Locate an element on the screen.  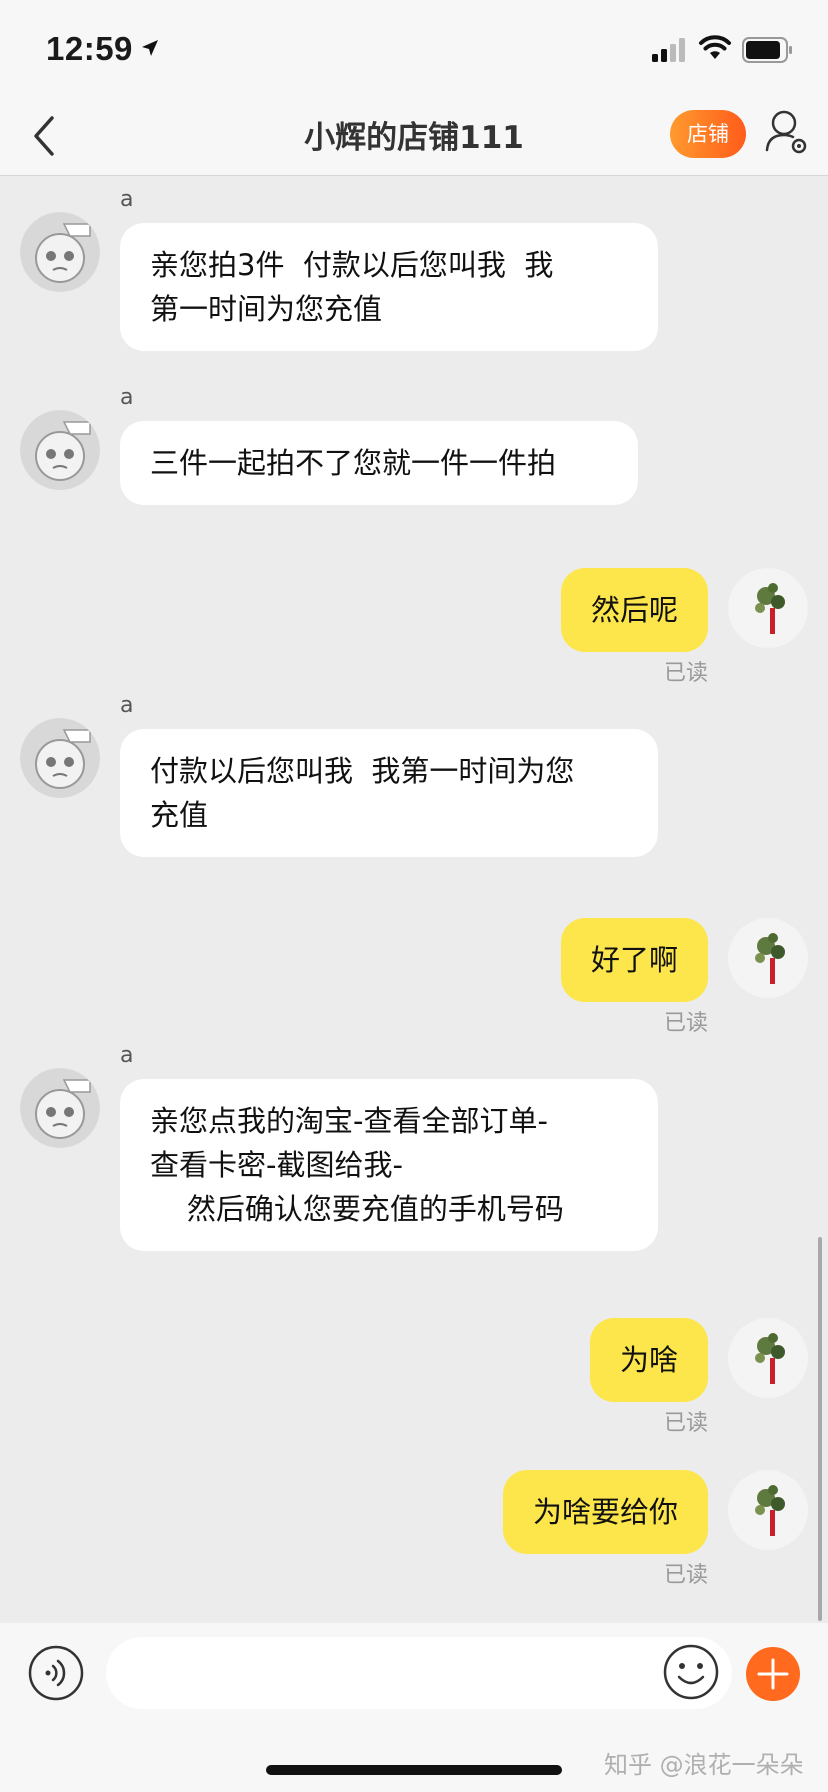
cellular-signal-icon is located at coordinates (668, 50).